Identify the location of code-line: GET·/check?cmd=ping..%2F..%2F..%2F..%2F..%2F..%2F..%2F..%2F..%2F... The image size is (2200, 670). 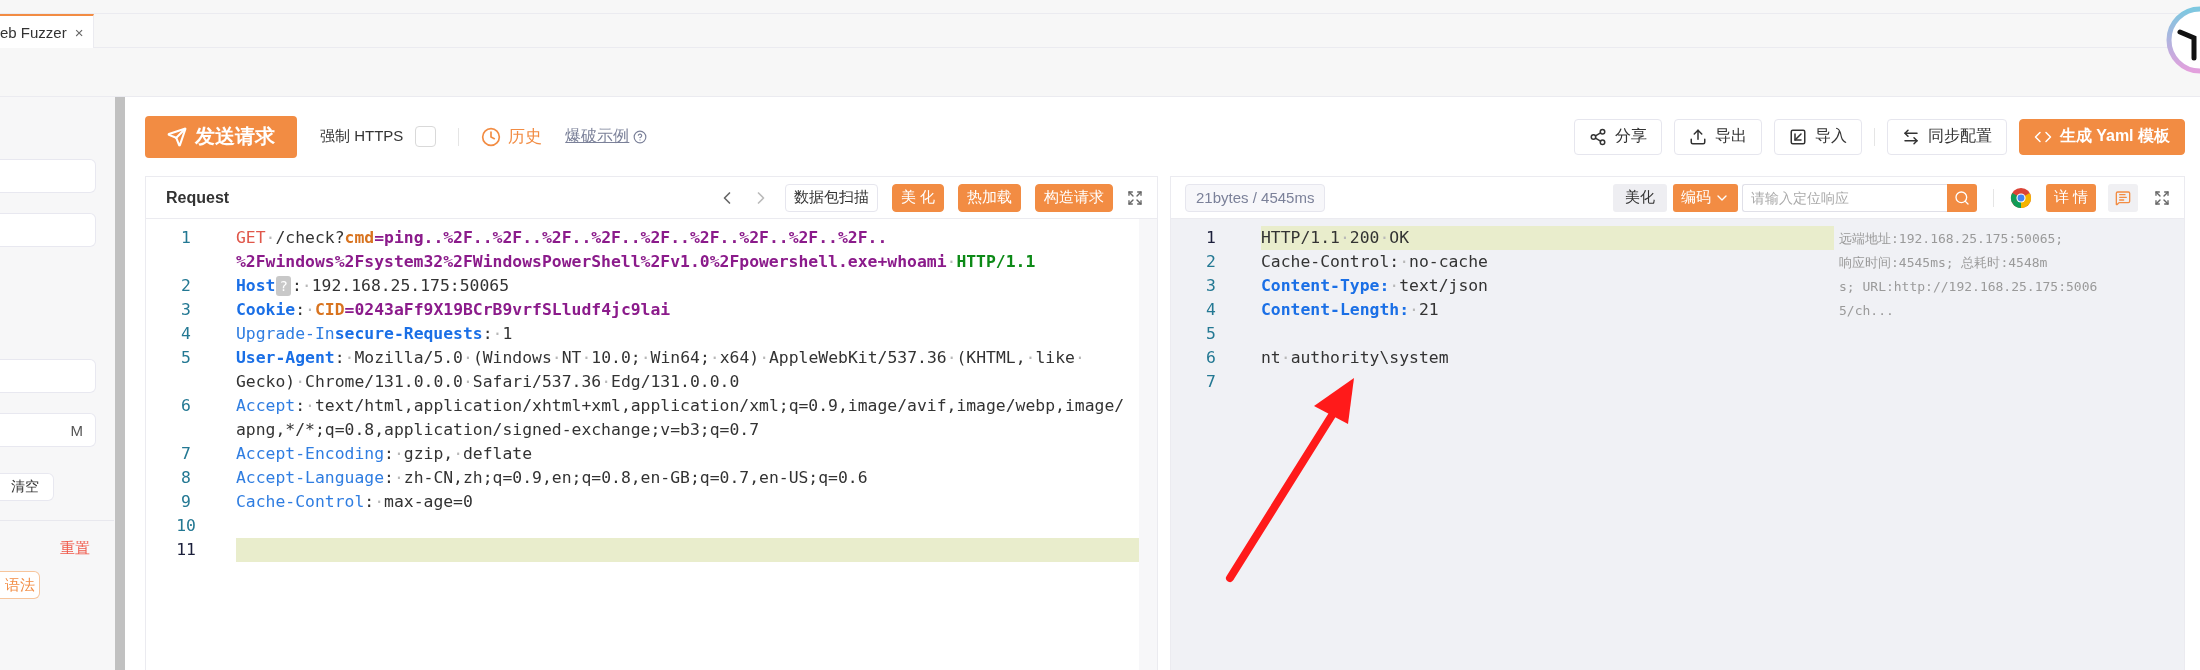
(562, 238).